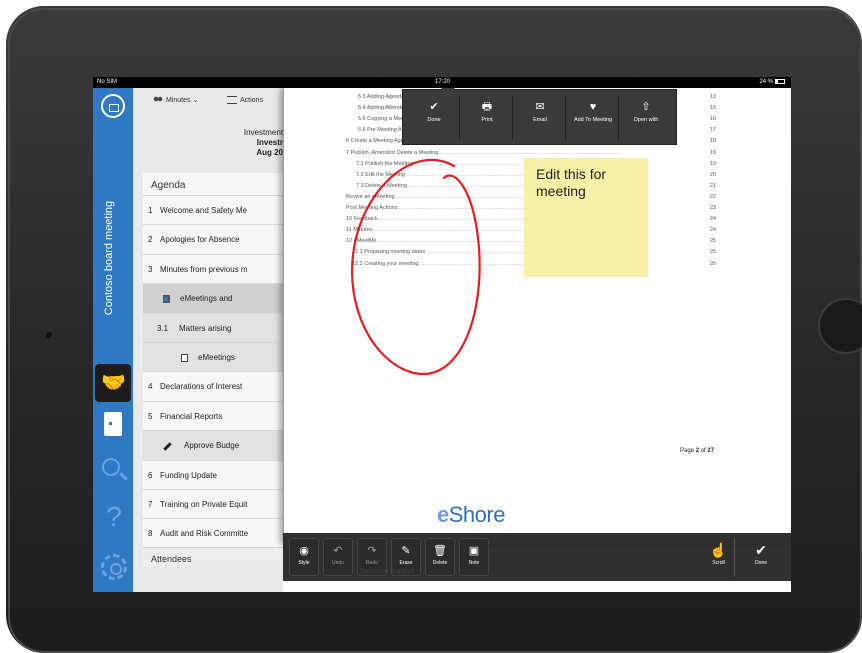  I want to click on popup-button-label: Open with, so click(646, 120).